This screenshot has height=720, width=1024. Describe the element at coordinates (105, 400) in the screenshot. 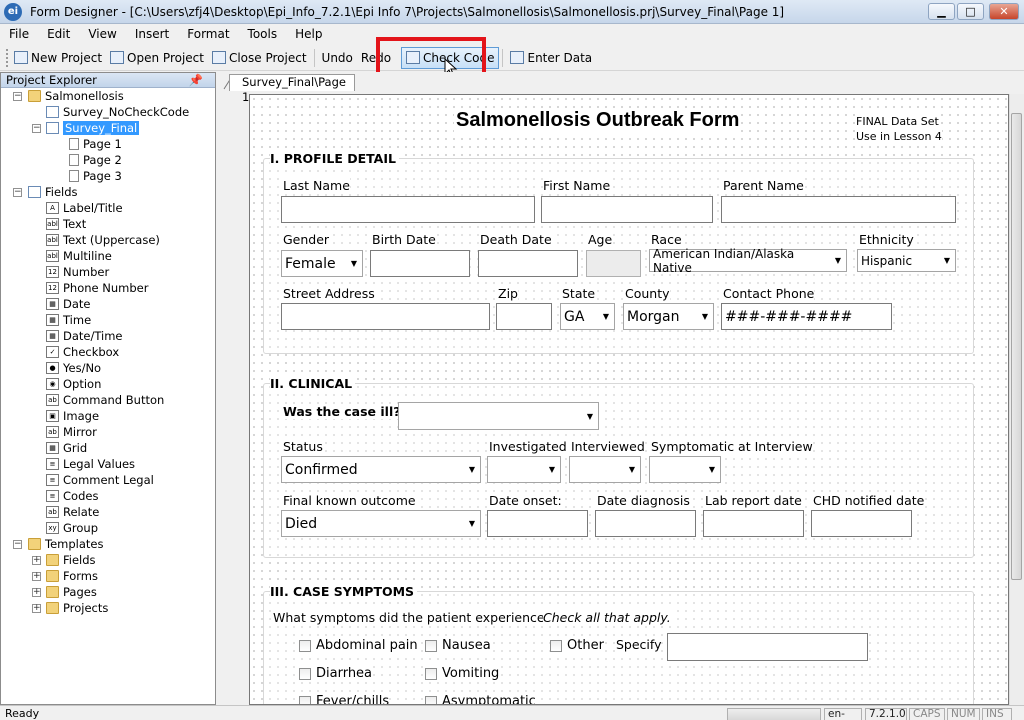

I see `tree-field-command-button: ab Command Button` at that location.